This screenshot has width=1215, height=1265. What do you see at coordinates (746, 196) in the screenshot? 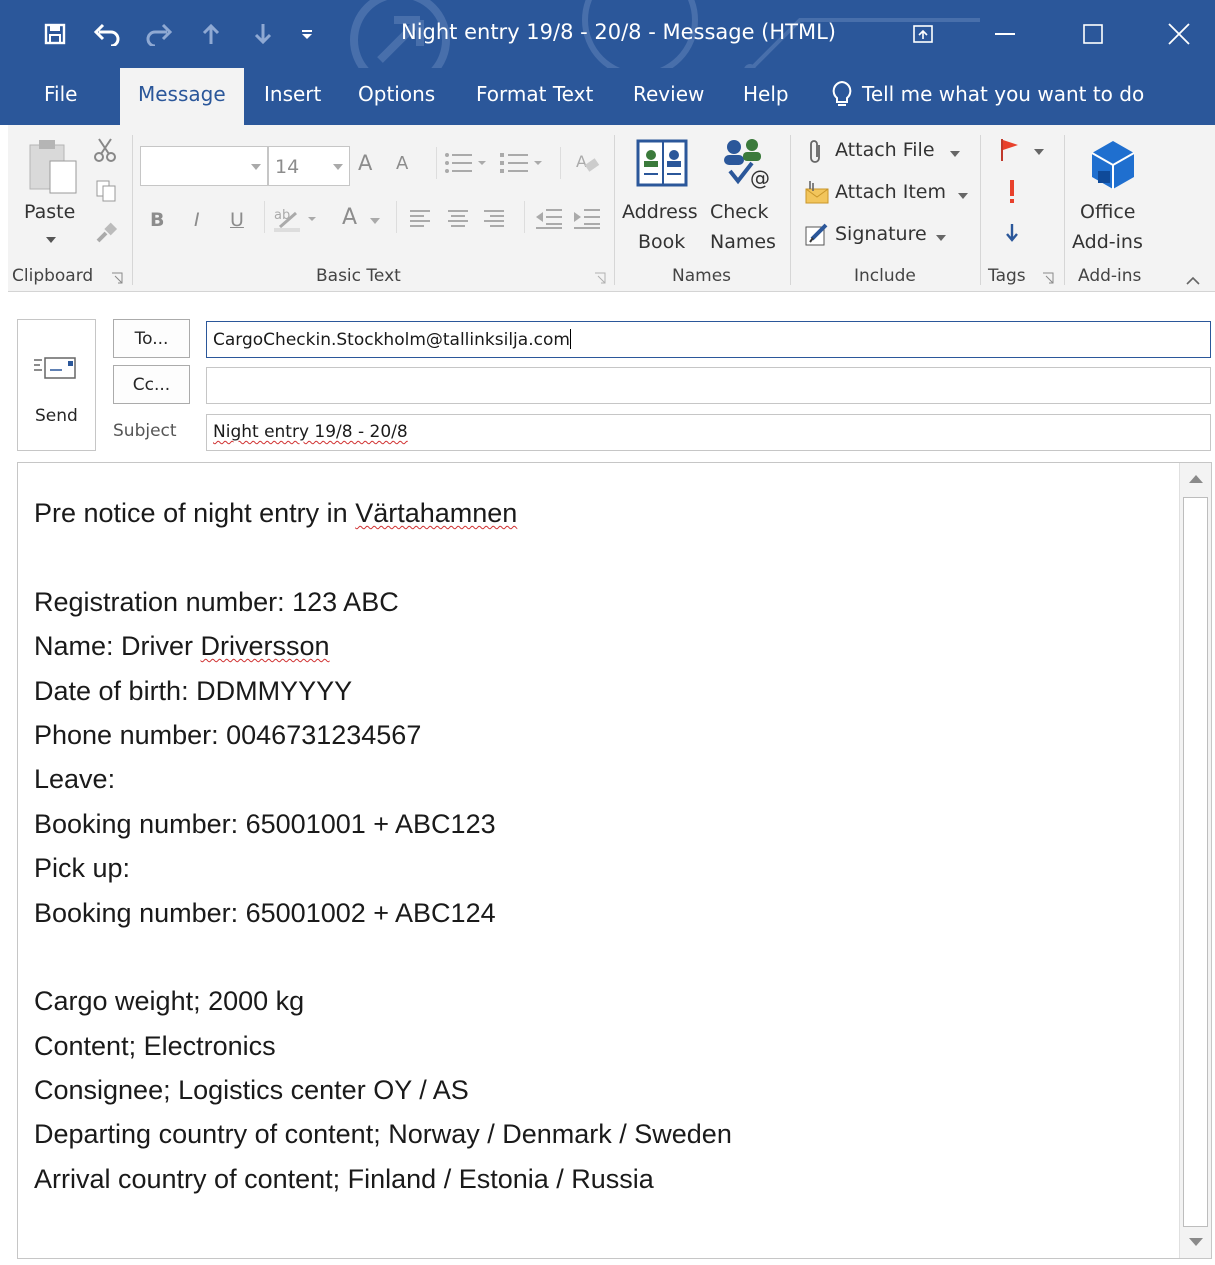
I see `check-names-button: @ Check Names` at bounding box center [746, 196].